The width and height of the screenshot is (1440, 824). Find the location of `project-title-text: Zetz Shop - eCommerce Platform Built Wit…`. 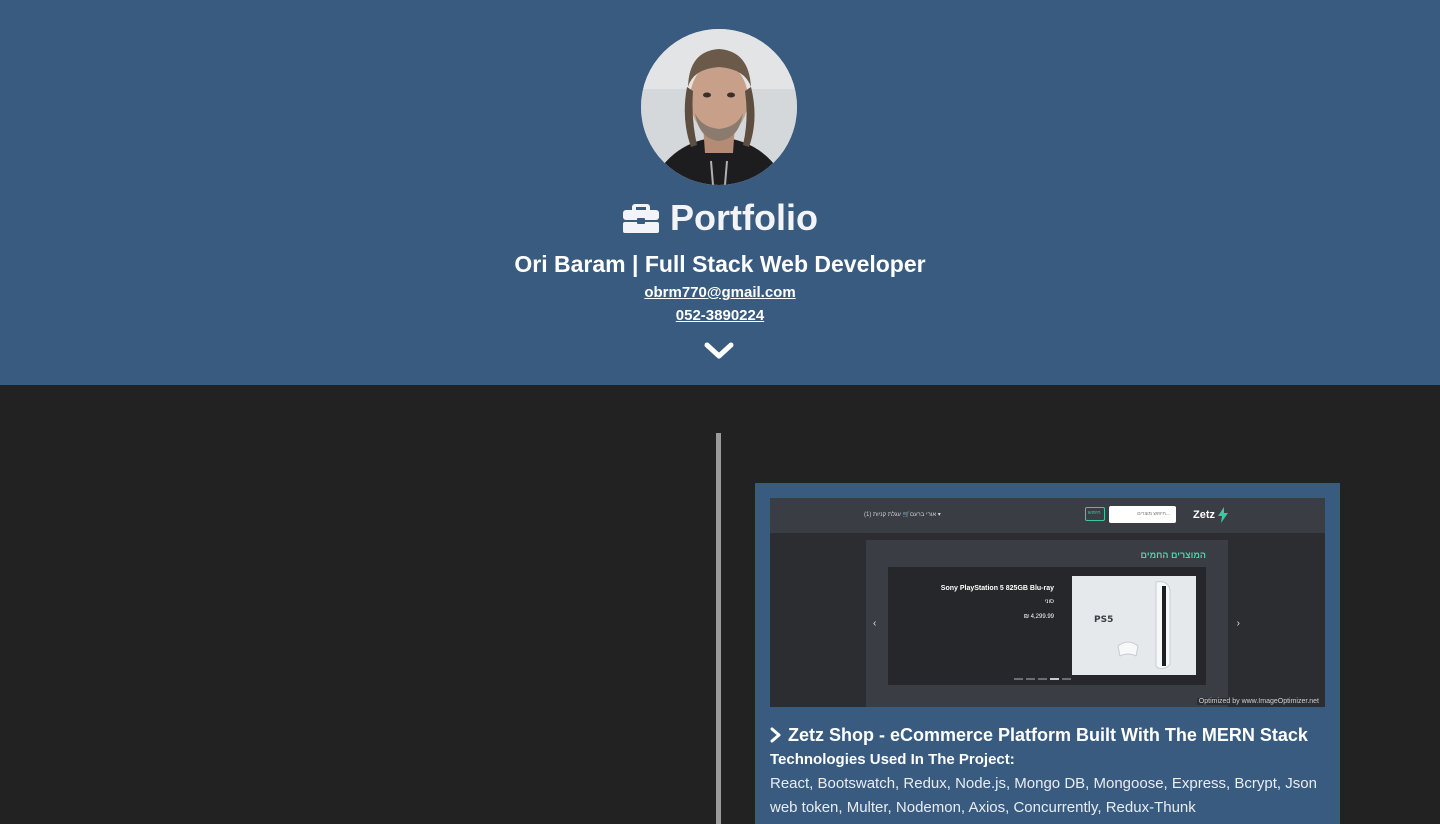

project-title-text: Zetz Shop - eCommerce Platform Built Wit… is located at coordinates (1048, 735).